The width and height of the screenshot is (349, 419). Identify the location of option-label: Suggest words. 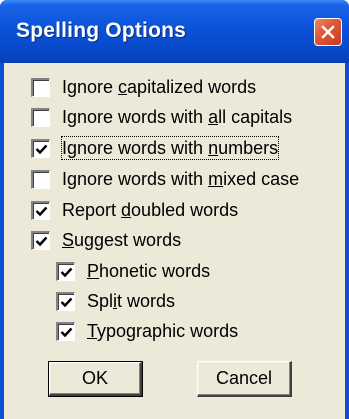
(122, 240).